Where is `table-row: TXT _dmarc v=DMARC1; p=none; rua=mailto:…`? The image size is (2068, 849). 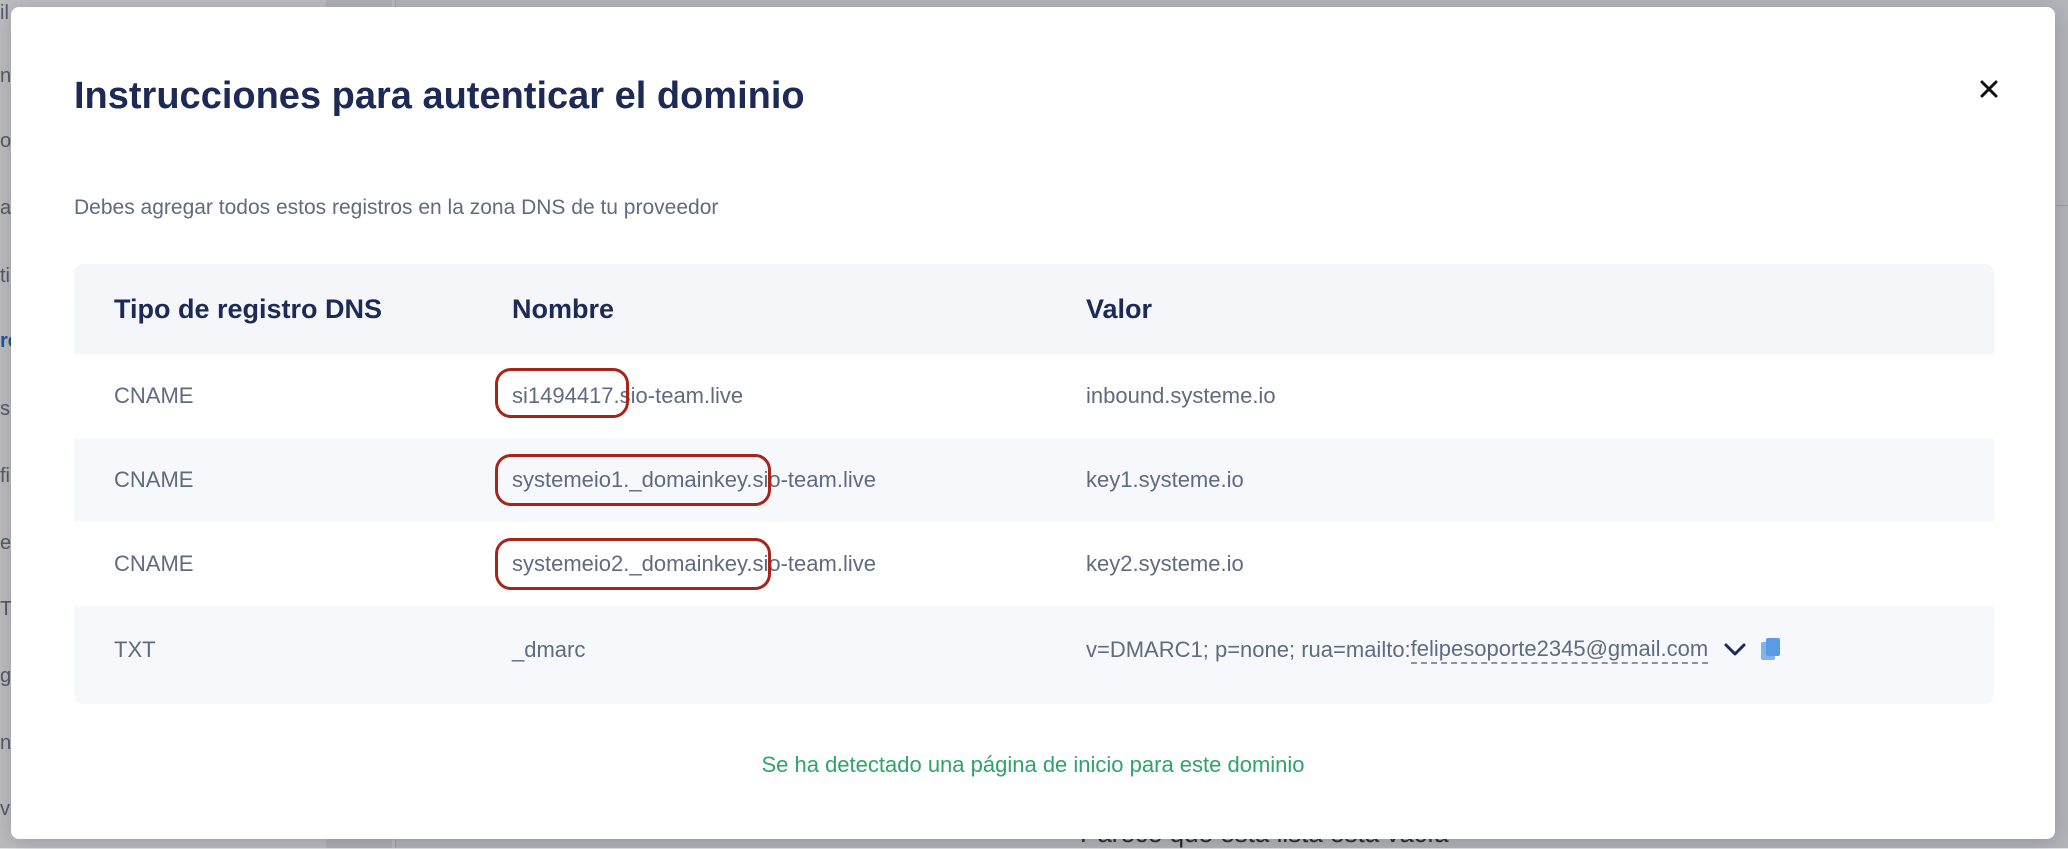 table-row: TXT _dmarc v=DMARC1; p=none; rua=mailto:… is located at coordinates (1034, 650).